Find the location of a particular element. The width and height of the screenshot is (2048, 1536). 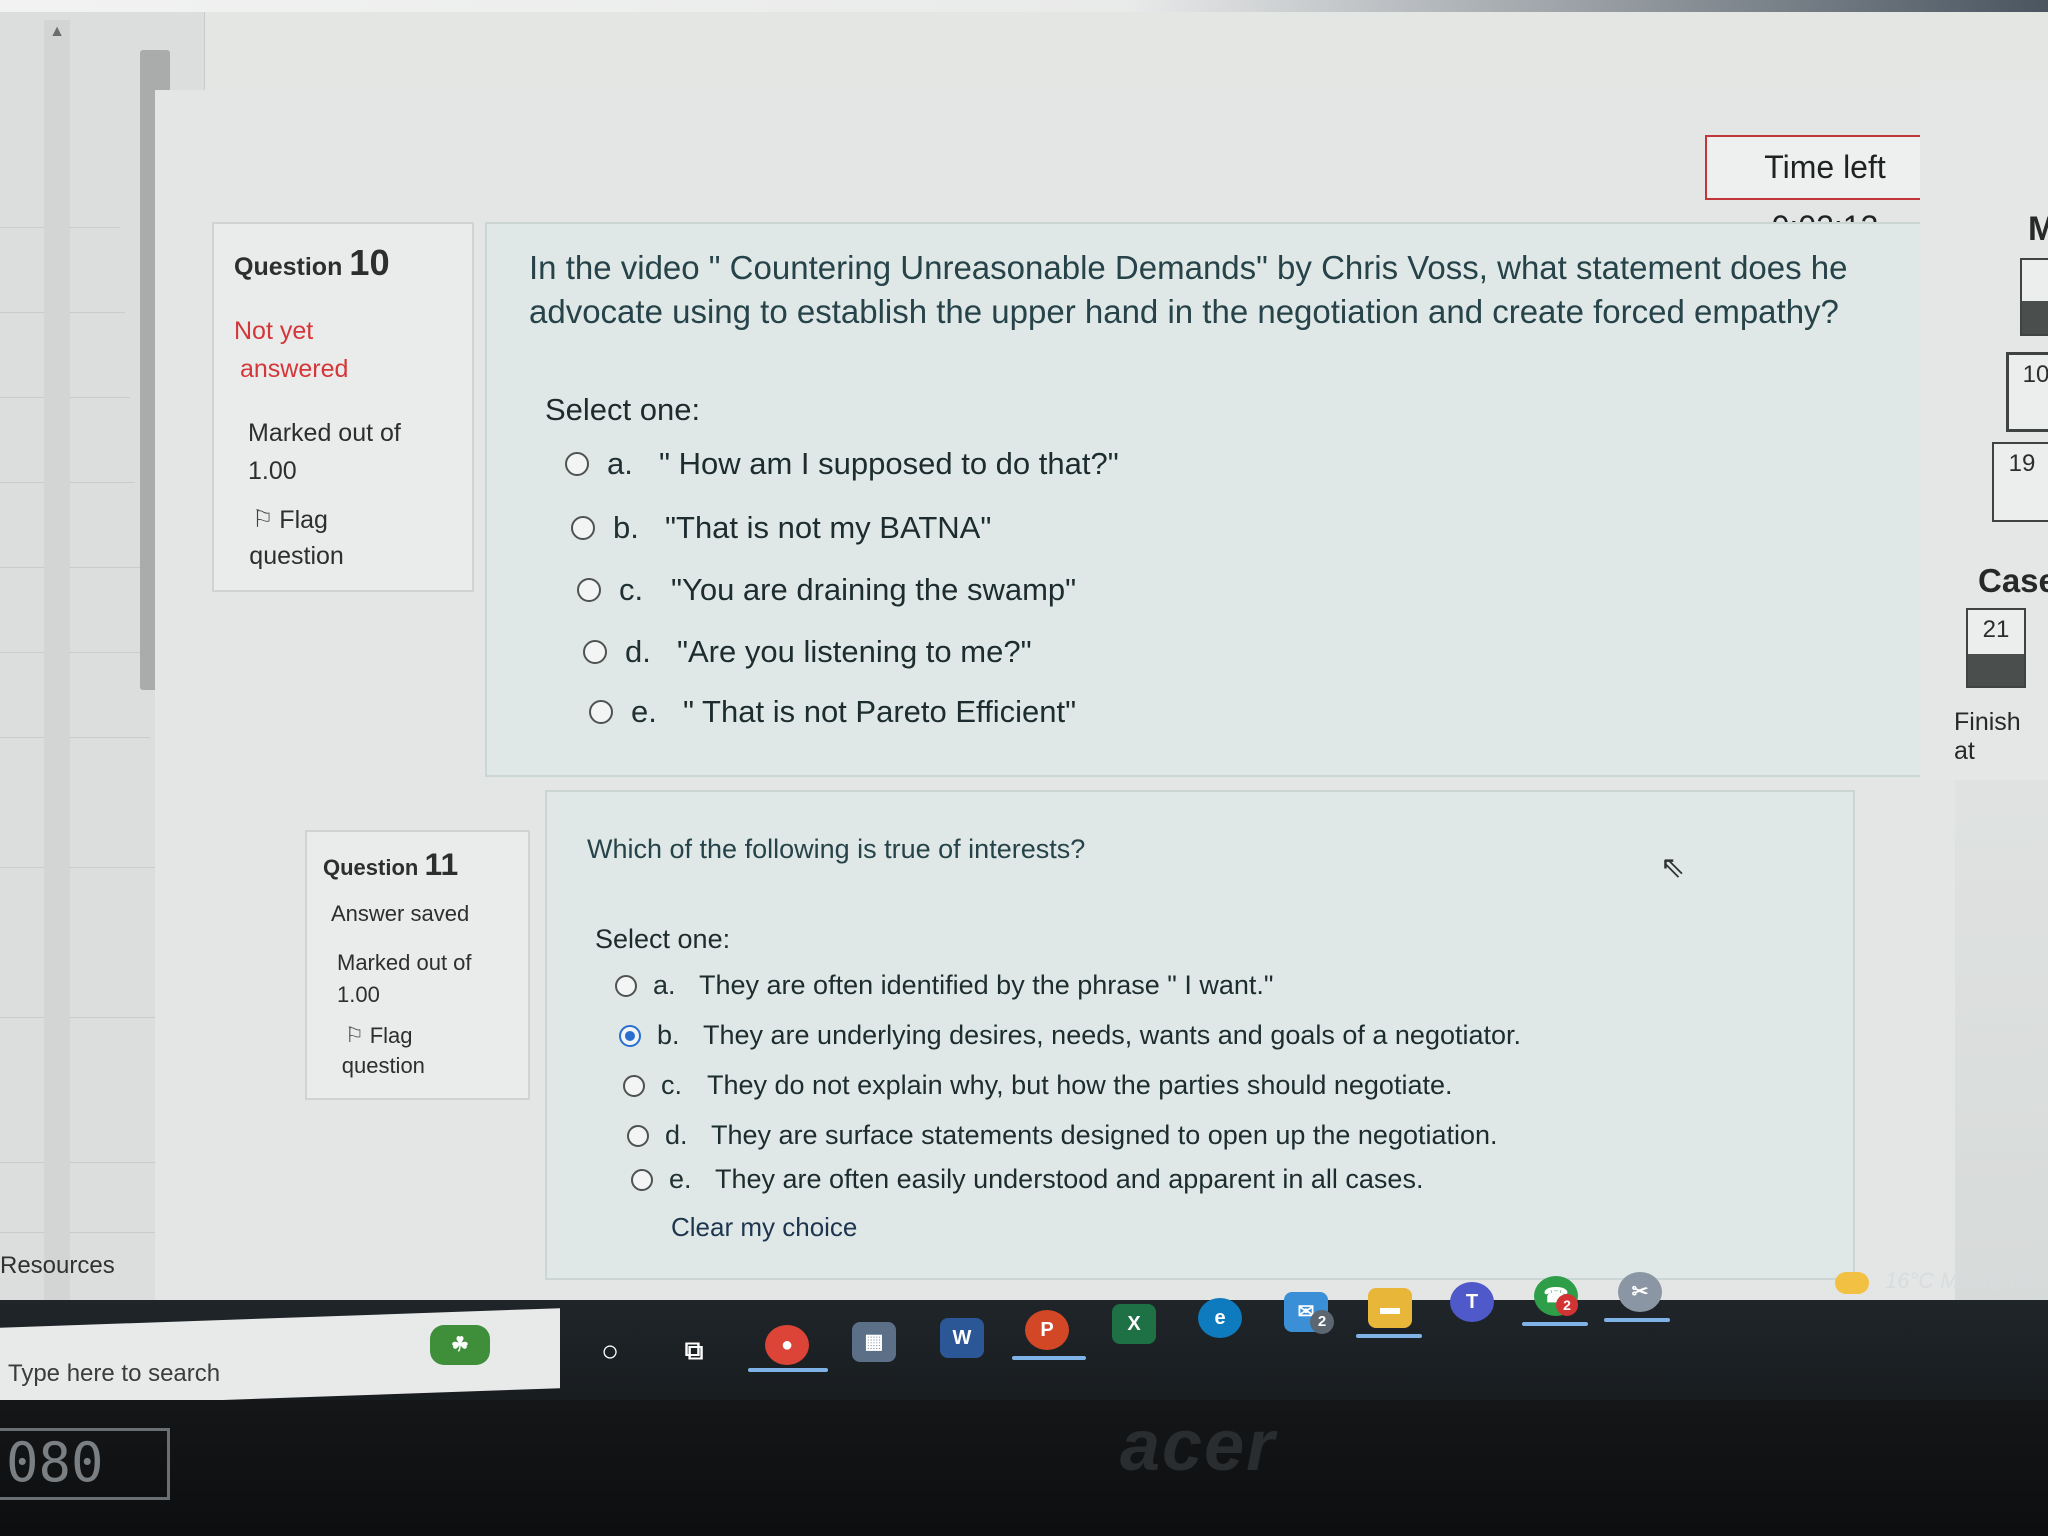

question-10-title: Question 10 is located at coordinates (343, 263).